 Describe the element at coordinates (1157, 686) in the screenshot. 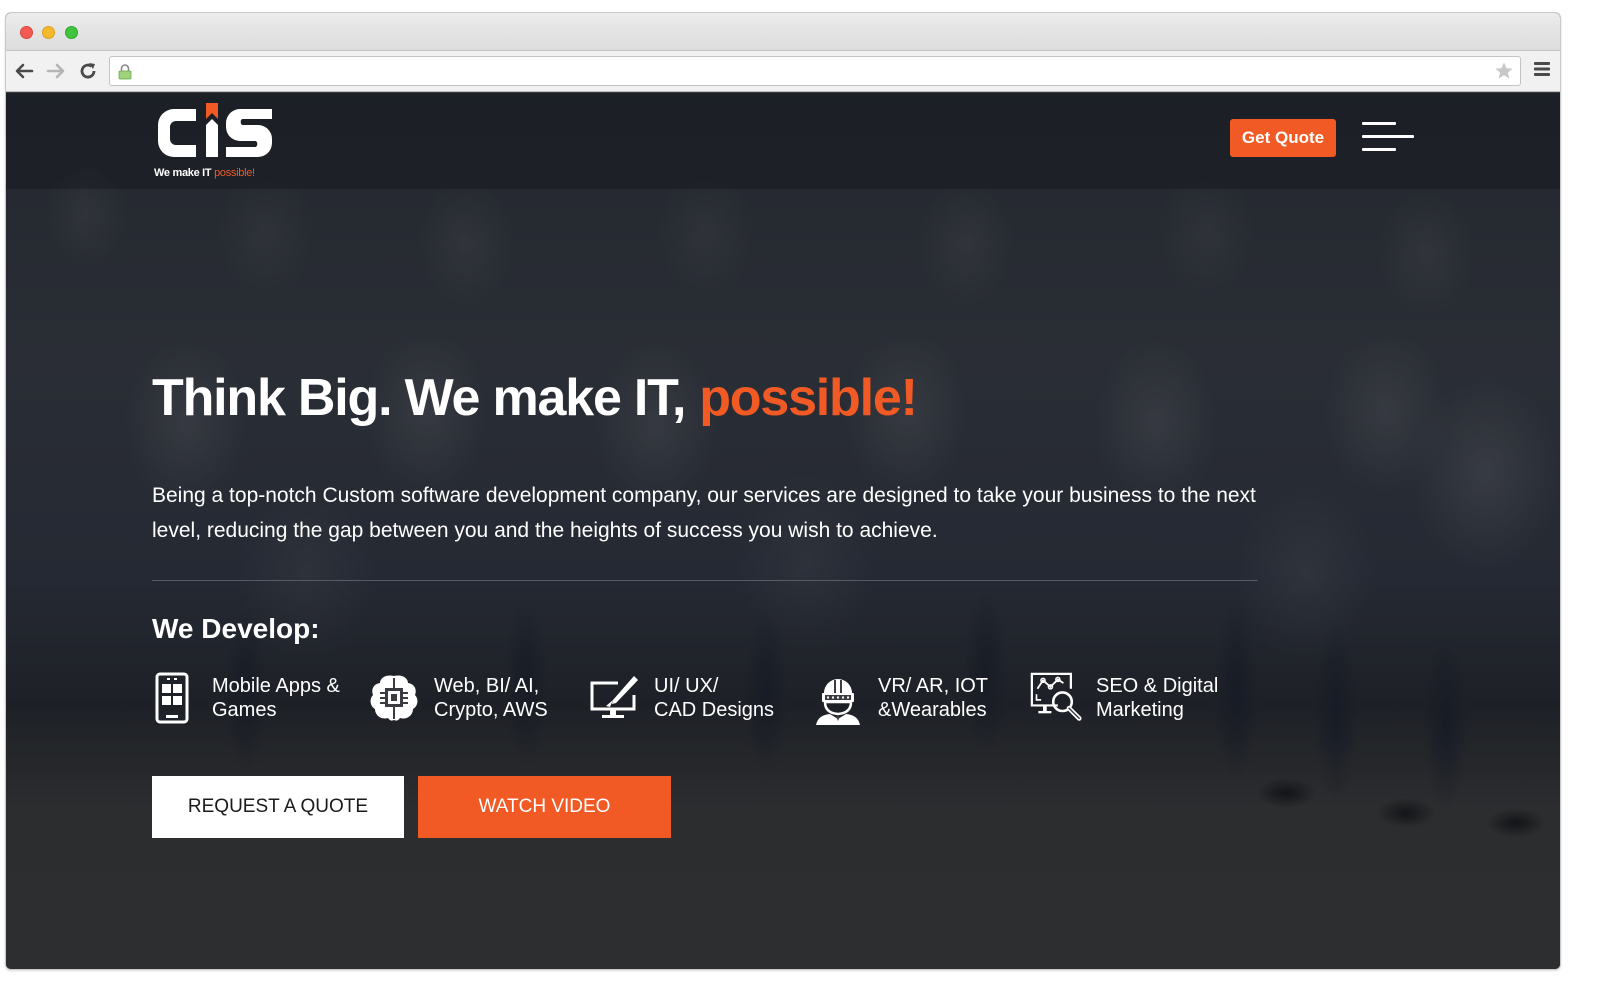

I see `service-label-line1: SEO & Digital` at that location.